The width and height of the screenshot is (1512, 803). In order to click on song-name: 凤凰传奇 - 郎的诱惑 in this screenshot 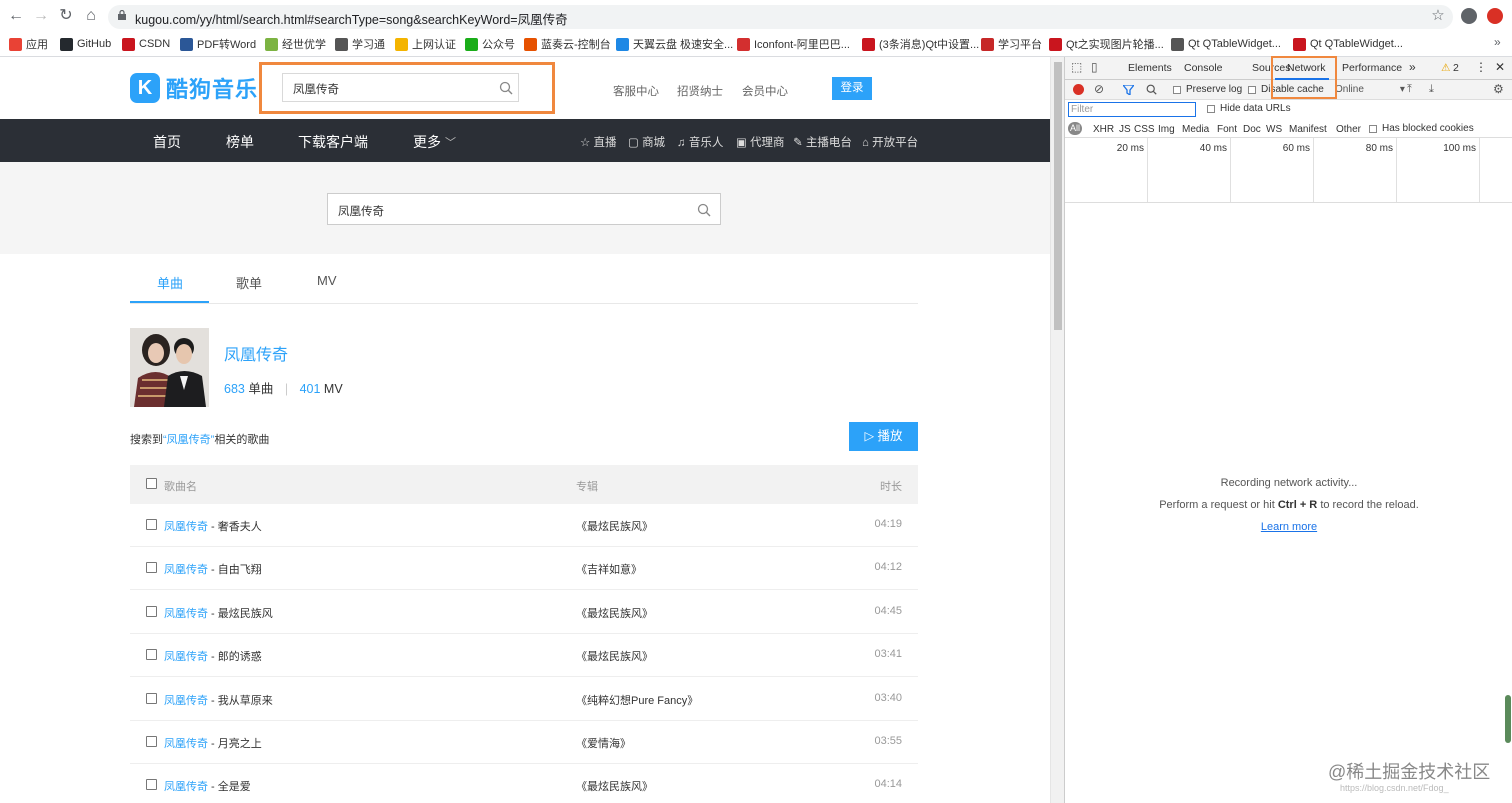, I will do `click(213, 656)`.